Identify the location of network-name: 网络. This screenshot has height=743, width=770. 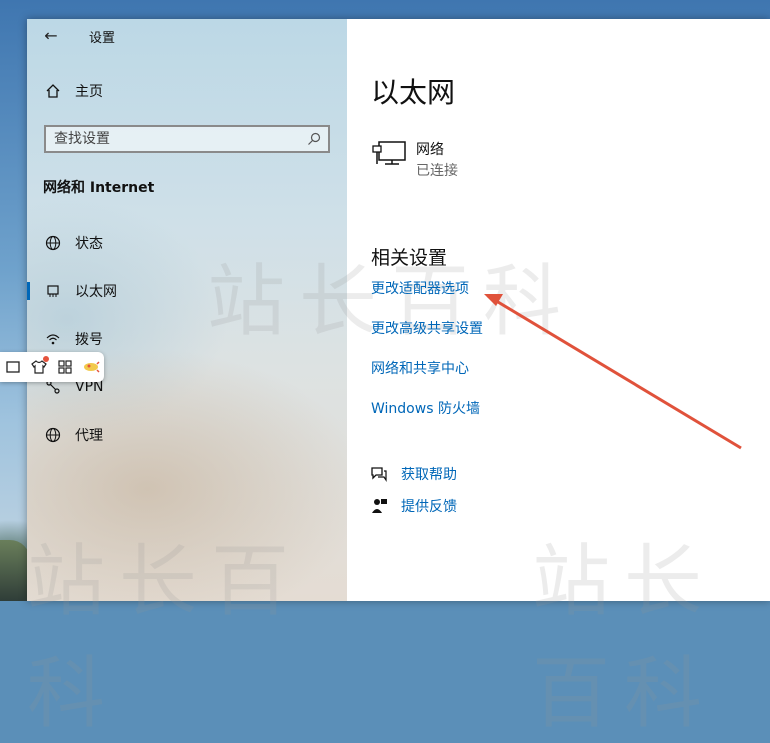
(430, 150).